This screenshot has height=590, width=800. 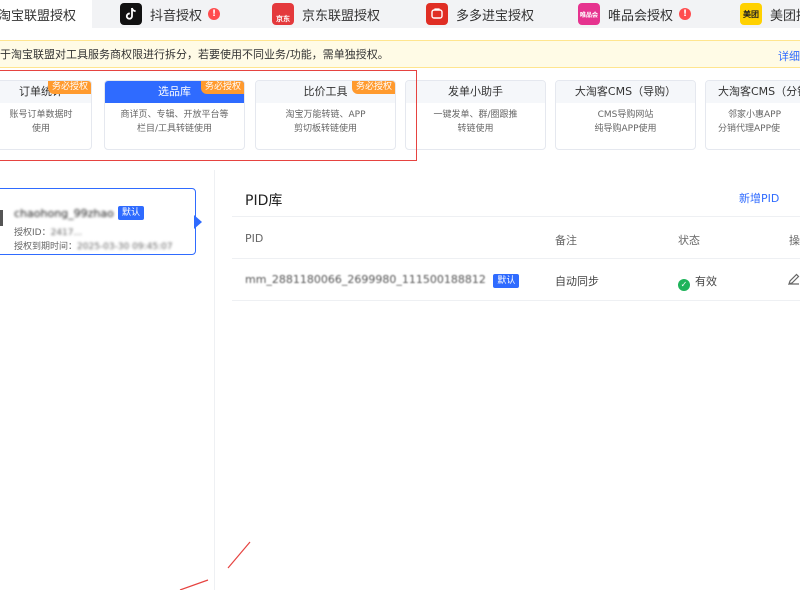 What do you see at coordinates (753, 92) in the screenshot?
I see `card-title: 大淘客CMS（分销` at bounding box center [753, 92].